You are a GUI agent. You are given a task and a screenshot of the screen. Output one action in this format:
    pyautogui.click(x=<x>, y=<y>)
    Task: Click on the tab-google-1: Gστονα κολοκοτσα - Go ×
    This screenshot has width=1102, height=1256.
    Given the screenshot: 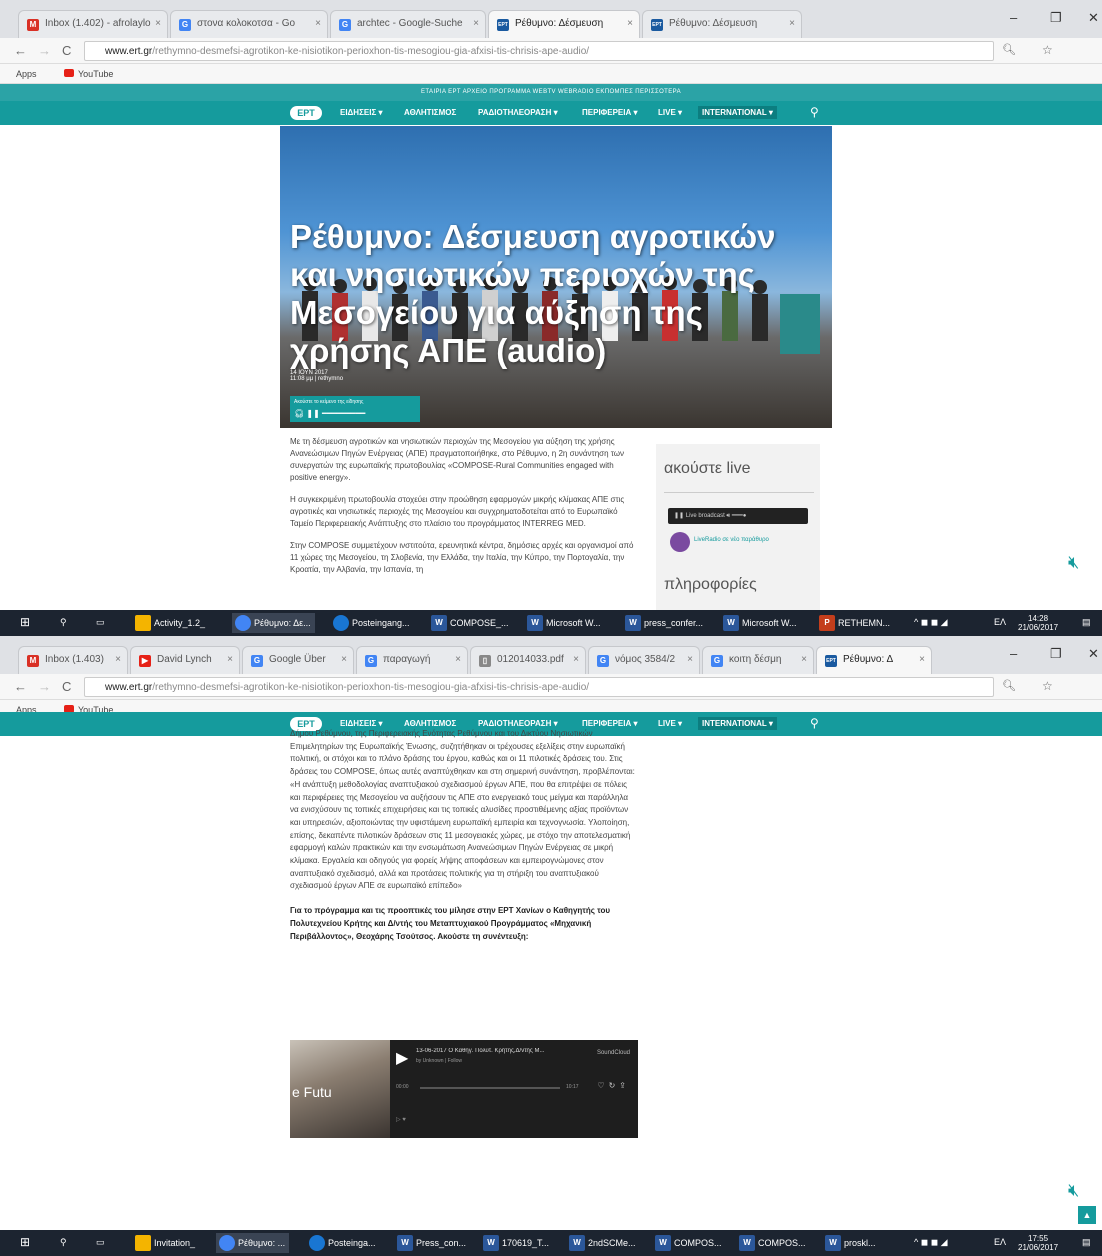 What is the action you would take?
    pyautogui.click(x=249, y=24)
    